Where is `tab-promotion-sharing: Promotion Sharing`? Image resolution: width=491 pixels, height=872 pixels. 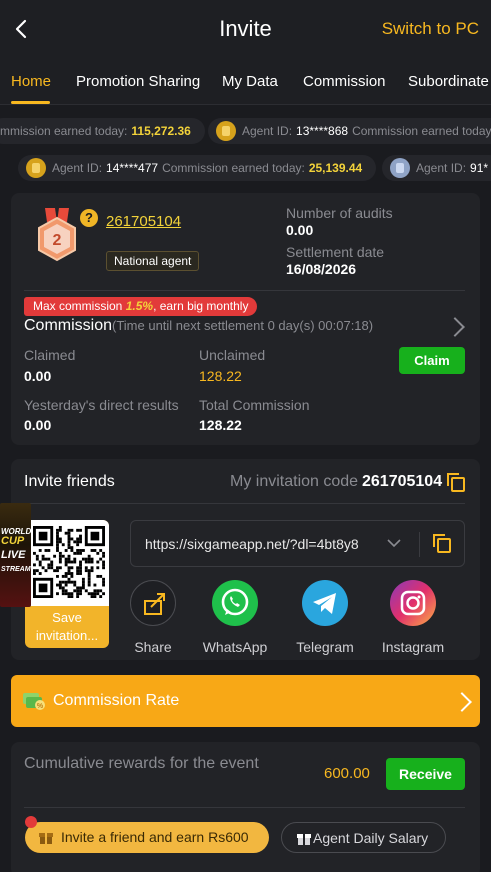
tab-promotion-sharing: Promotion Sharing is located at coordinates (138, 81).